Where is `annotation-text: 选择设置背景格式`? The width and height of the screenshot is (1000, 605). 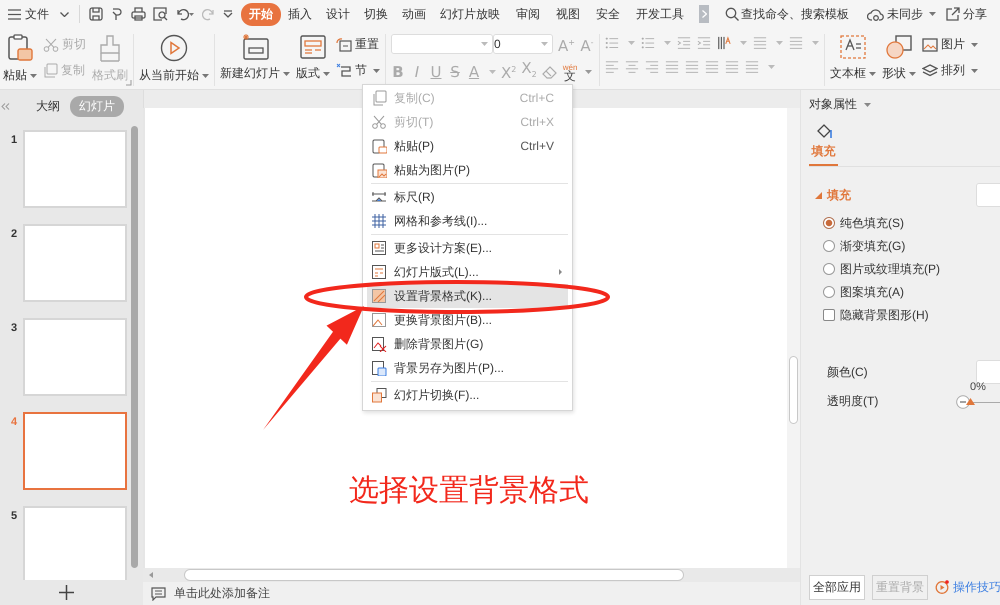
annotation-text: 选择设置背景格式 is located at coordinates (469, 491).